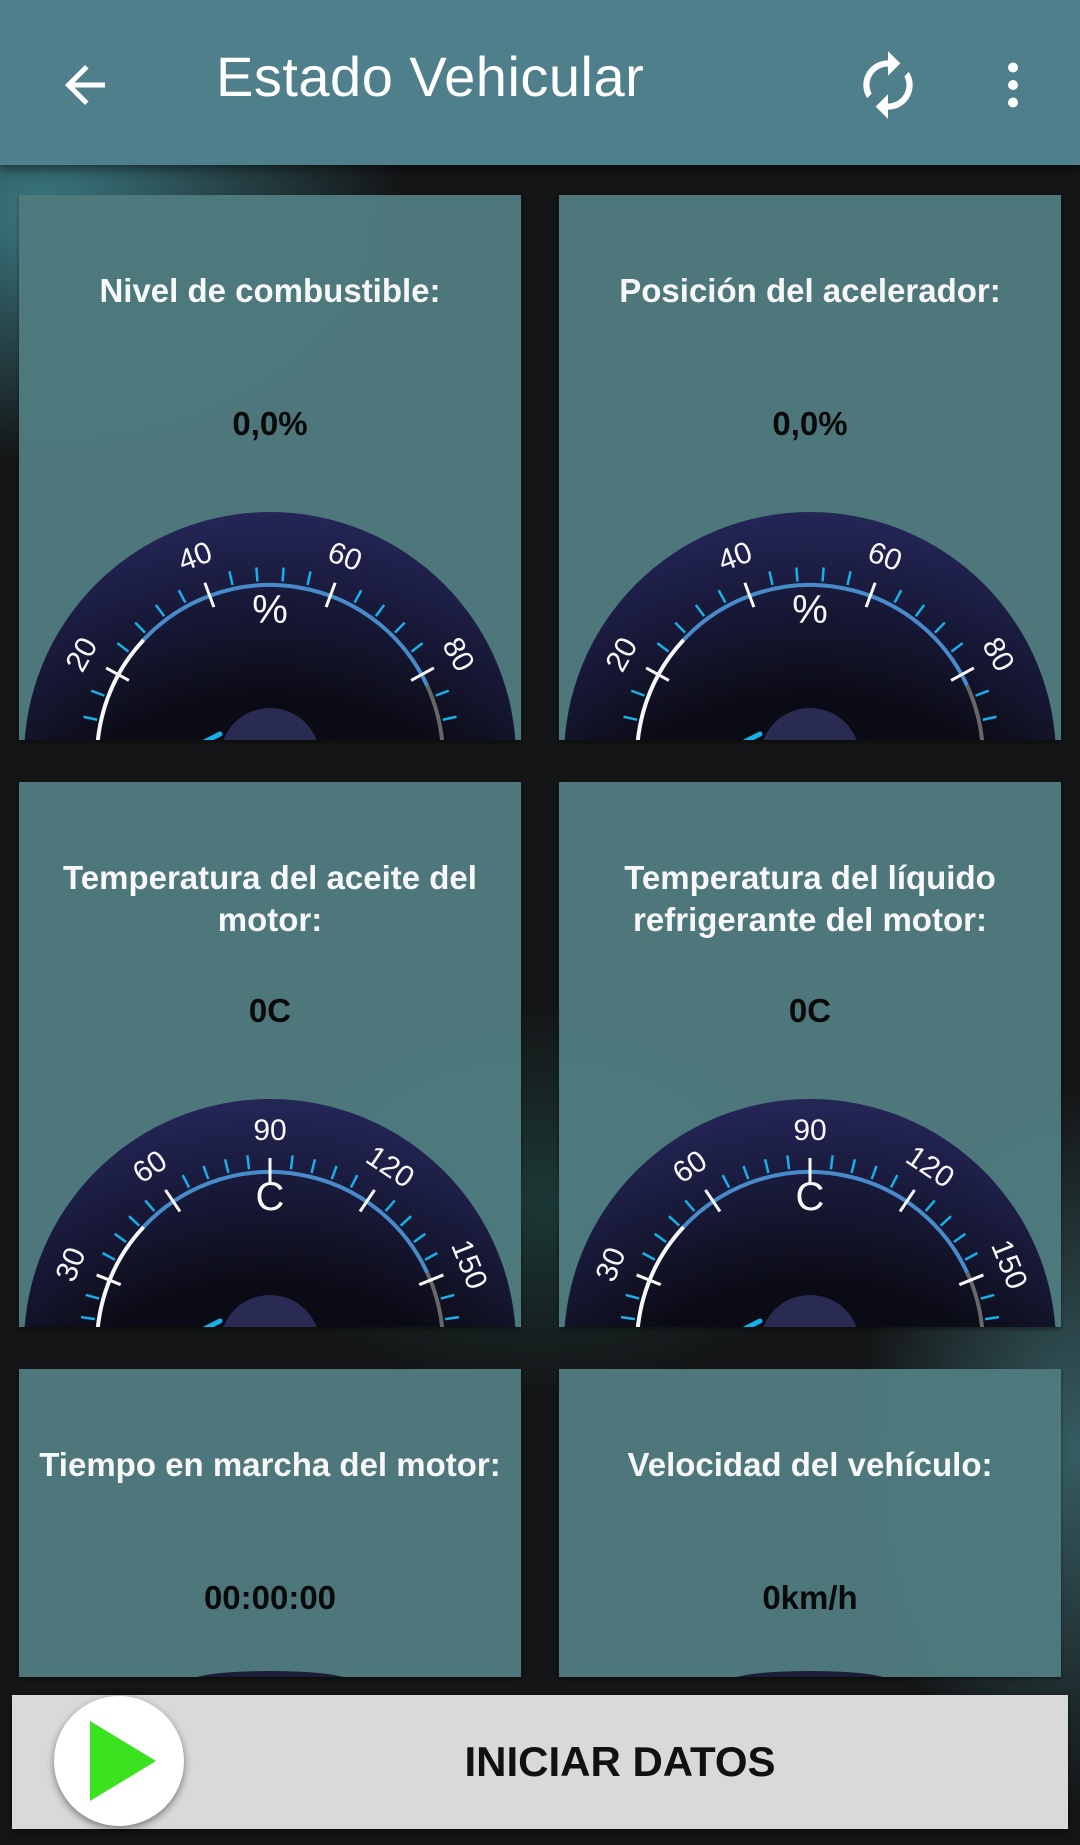 This screenshot has height=1845, width=1080. I want to click on arrow-left-icon, so click(85, 85).